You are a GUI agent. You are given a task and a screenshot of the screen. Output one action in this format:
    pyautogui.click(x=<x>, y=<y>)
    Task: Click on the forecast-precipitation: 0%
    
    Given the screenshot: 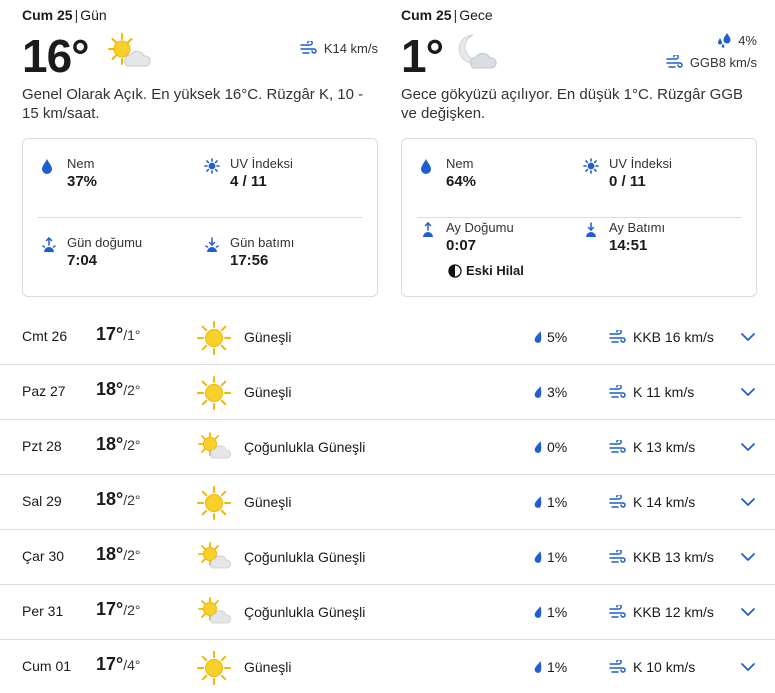 What is the action you would take?
    pyautogui.click(x=557, y=447)
    